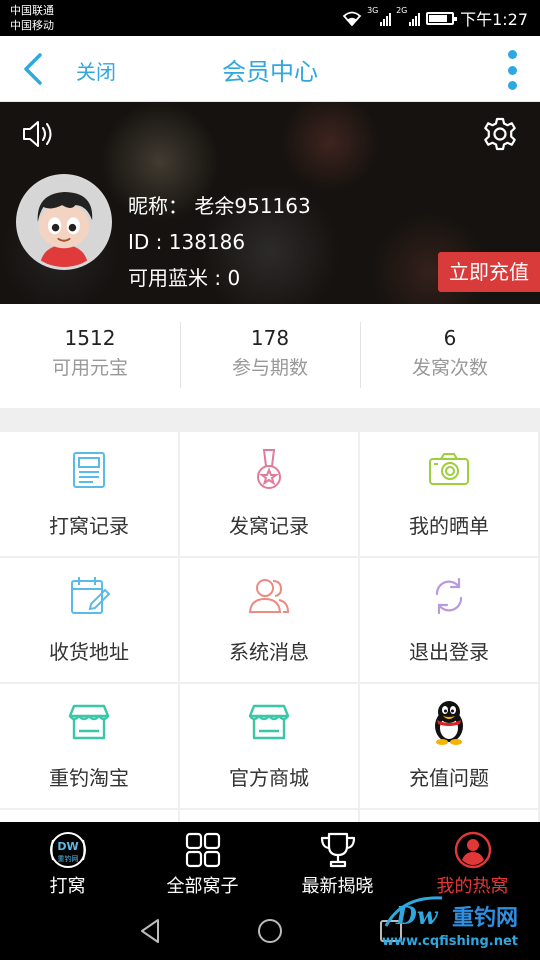  I want to click on network-type-1: 3G, so click(373, 10).